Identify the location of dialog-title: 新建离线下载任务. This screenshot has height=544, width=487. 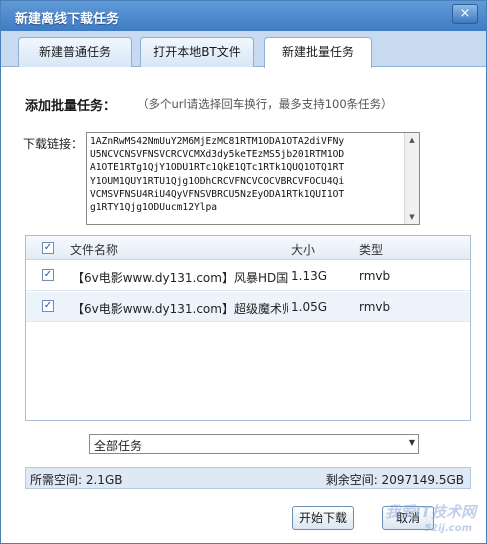
(67, 19).